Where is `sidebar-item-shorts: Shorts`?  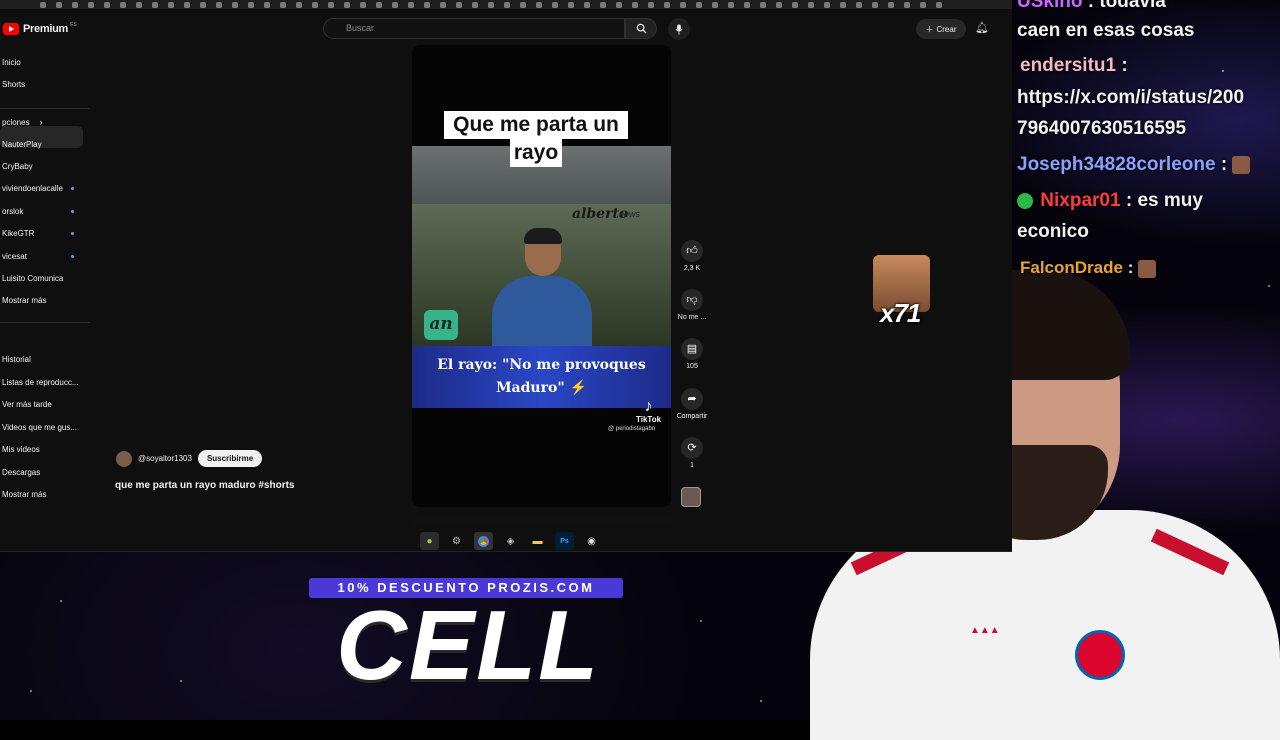
sidebar-item-shorts: Shorts is located at coordinates (13, 84).